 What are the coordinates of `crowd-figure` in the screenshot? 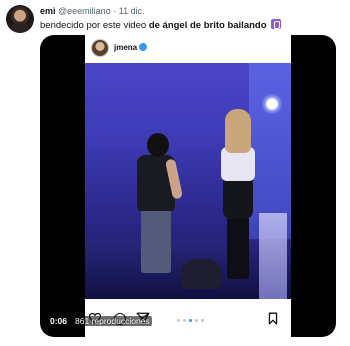 It's located at (201, 274).